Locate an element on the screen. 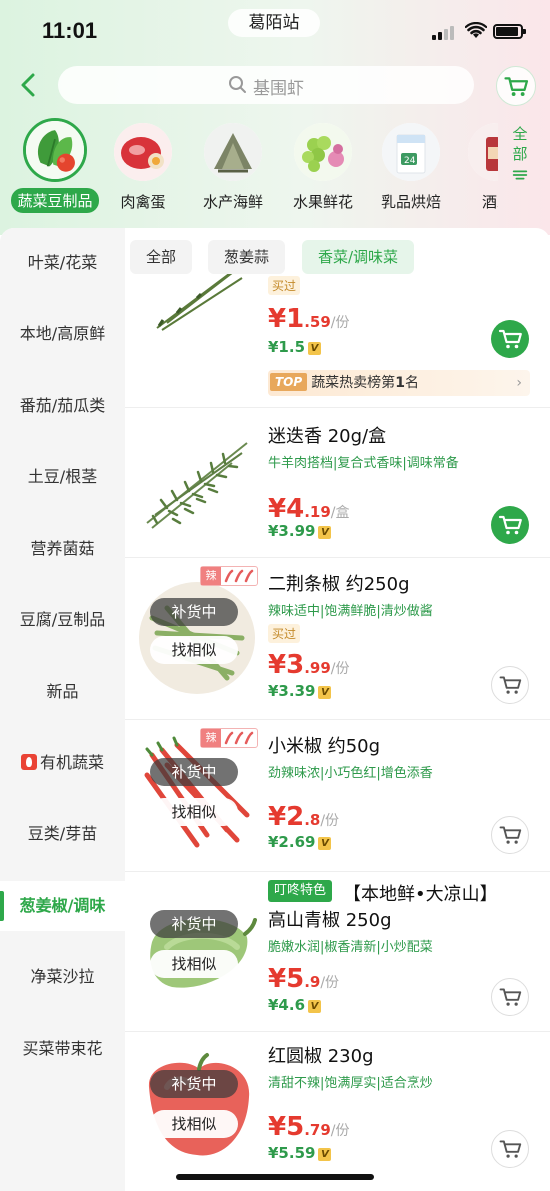 This screenshot has height=1191, width=550. rank-text: 蔬菜热卖榜第 is located at coordinates (353, 383).